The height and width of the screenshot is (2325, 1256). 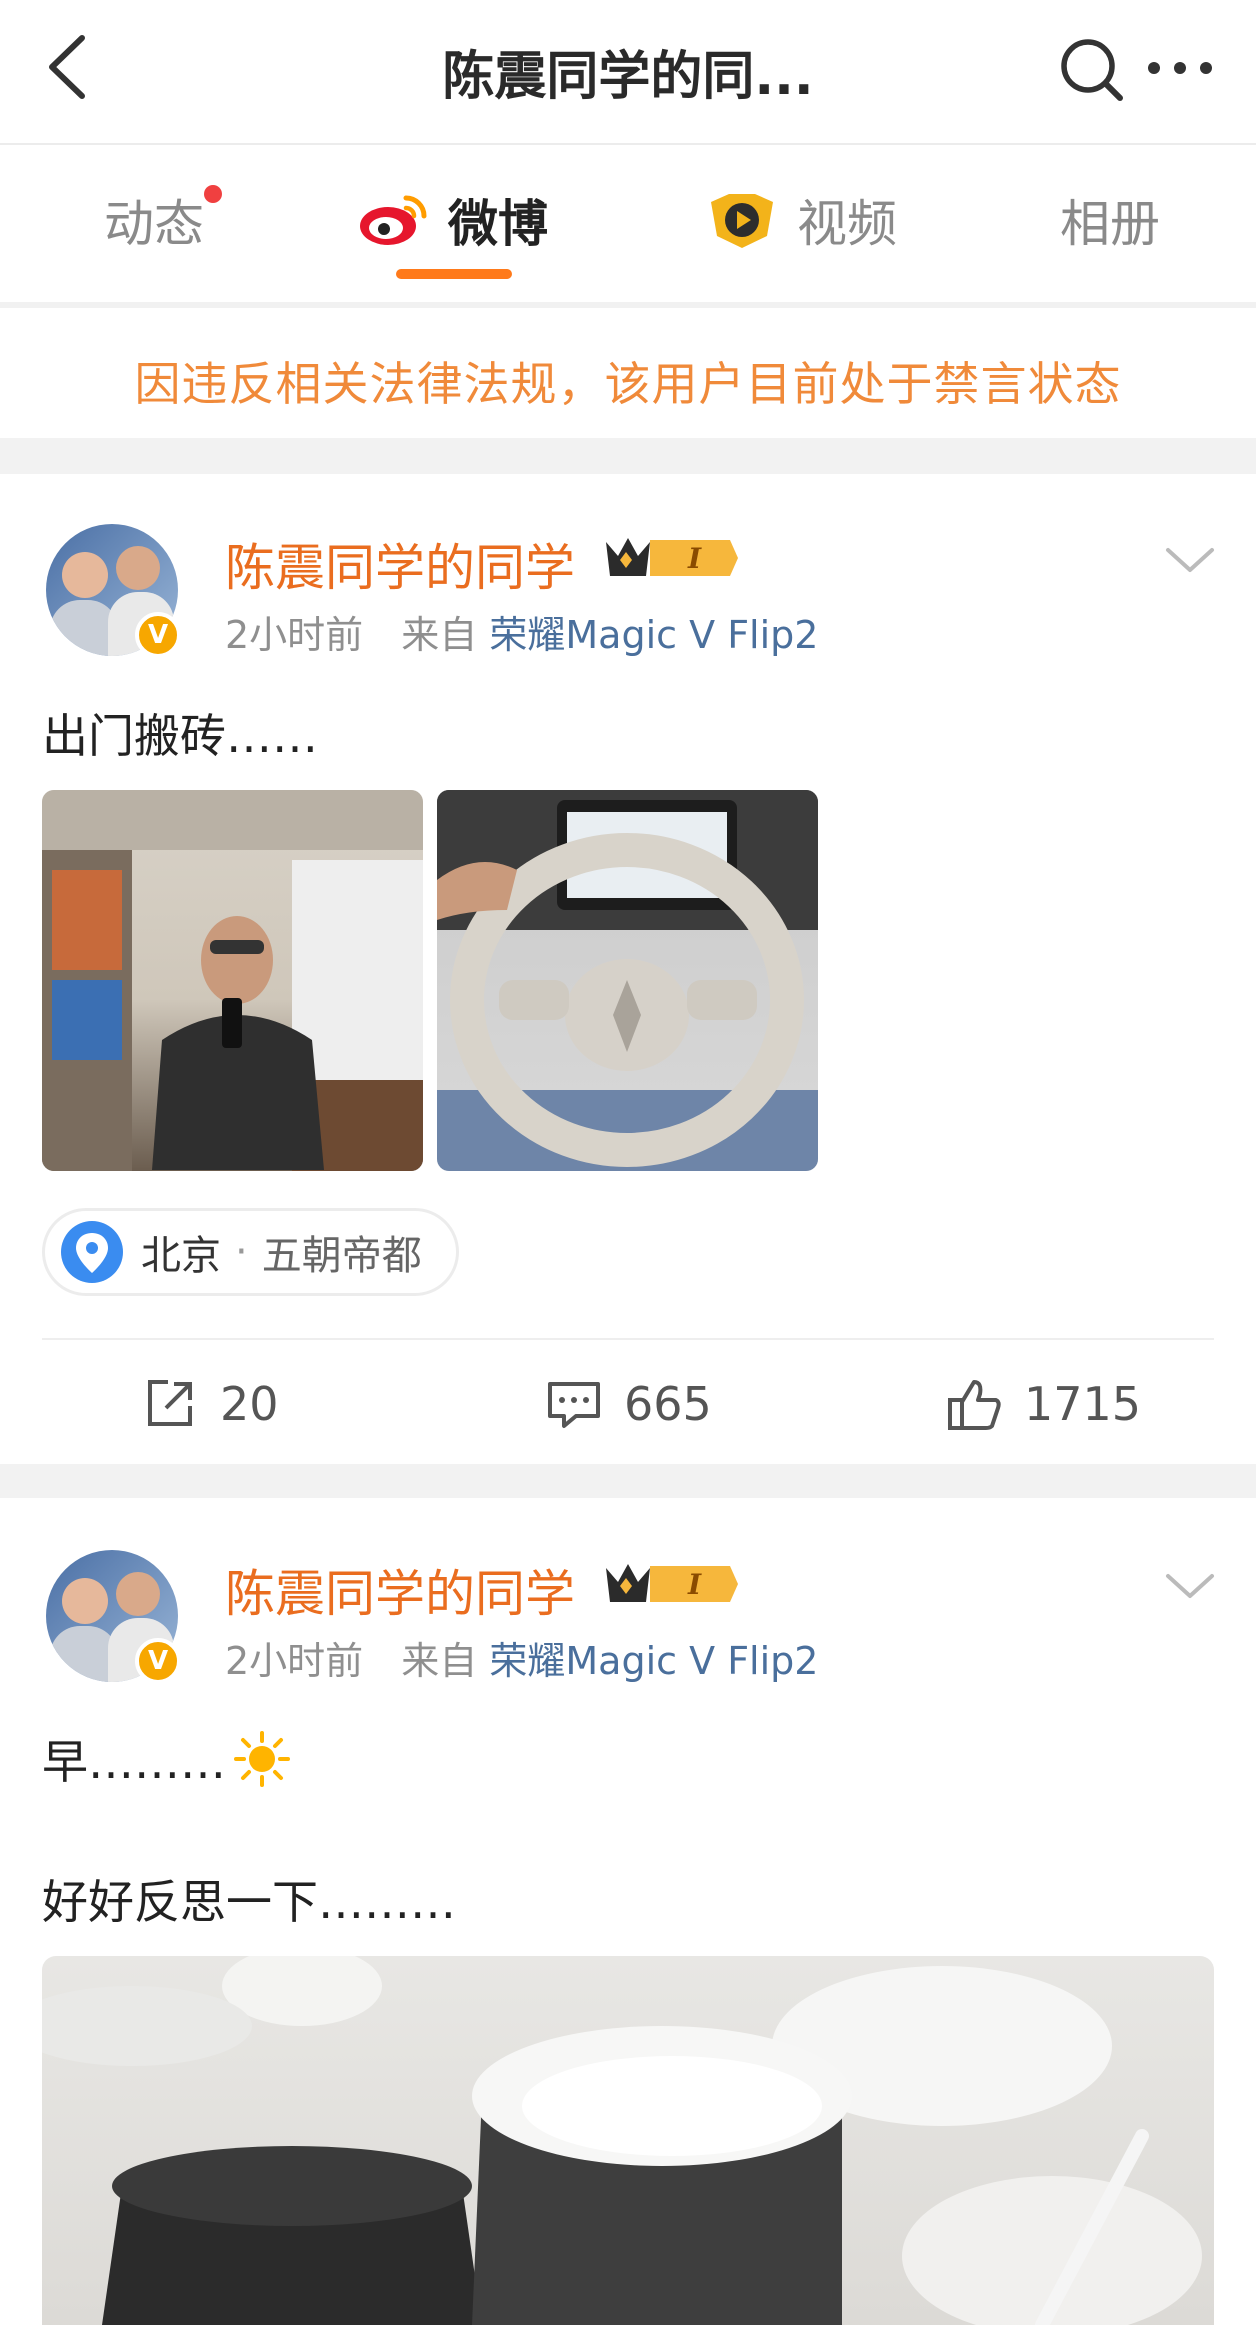 What do you see at coordinates (974, 1405) in the screenshot?
I see `thumbs-up-icon` at bounding box center [974, 1405].